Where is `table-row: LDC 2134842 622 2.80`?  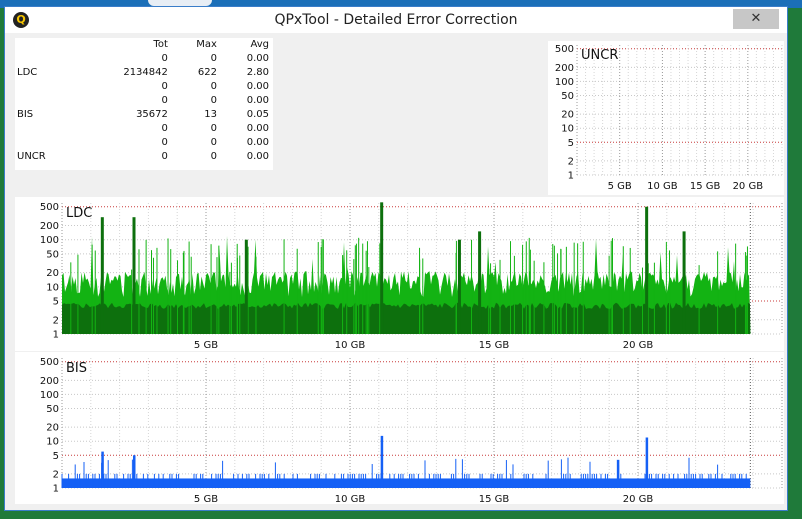 table-row: LDC 2134842 622 2.80 is located at coordinates (144, 73).